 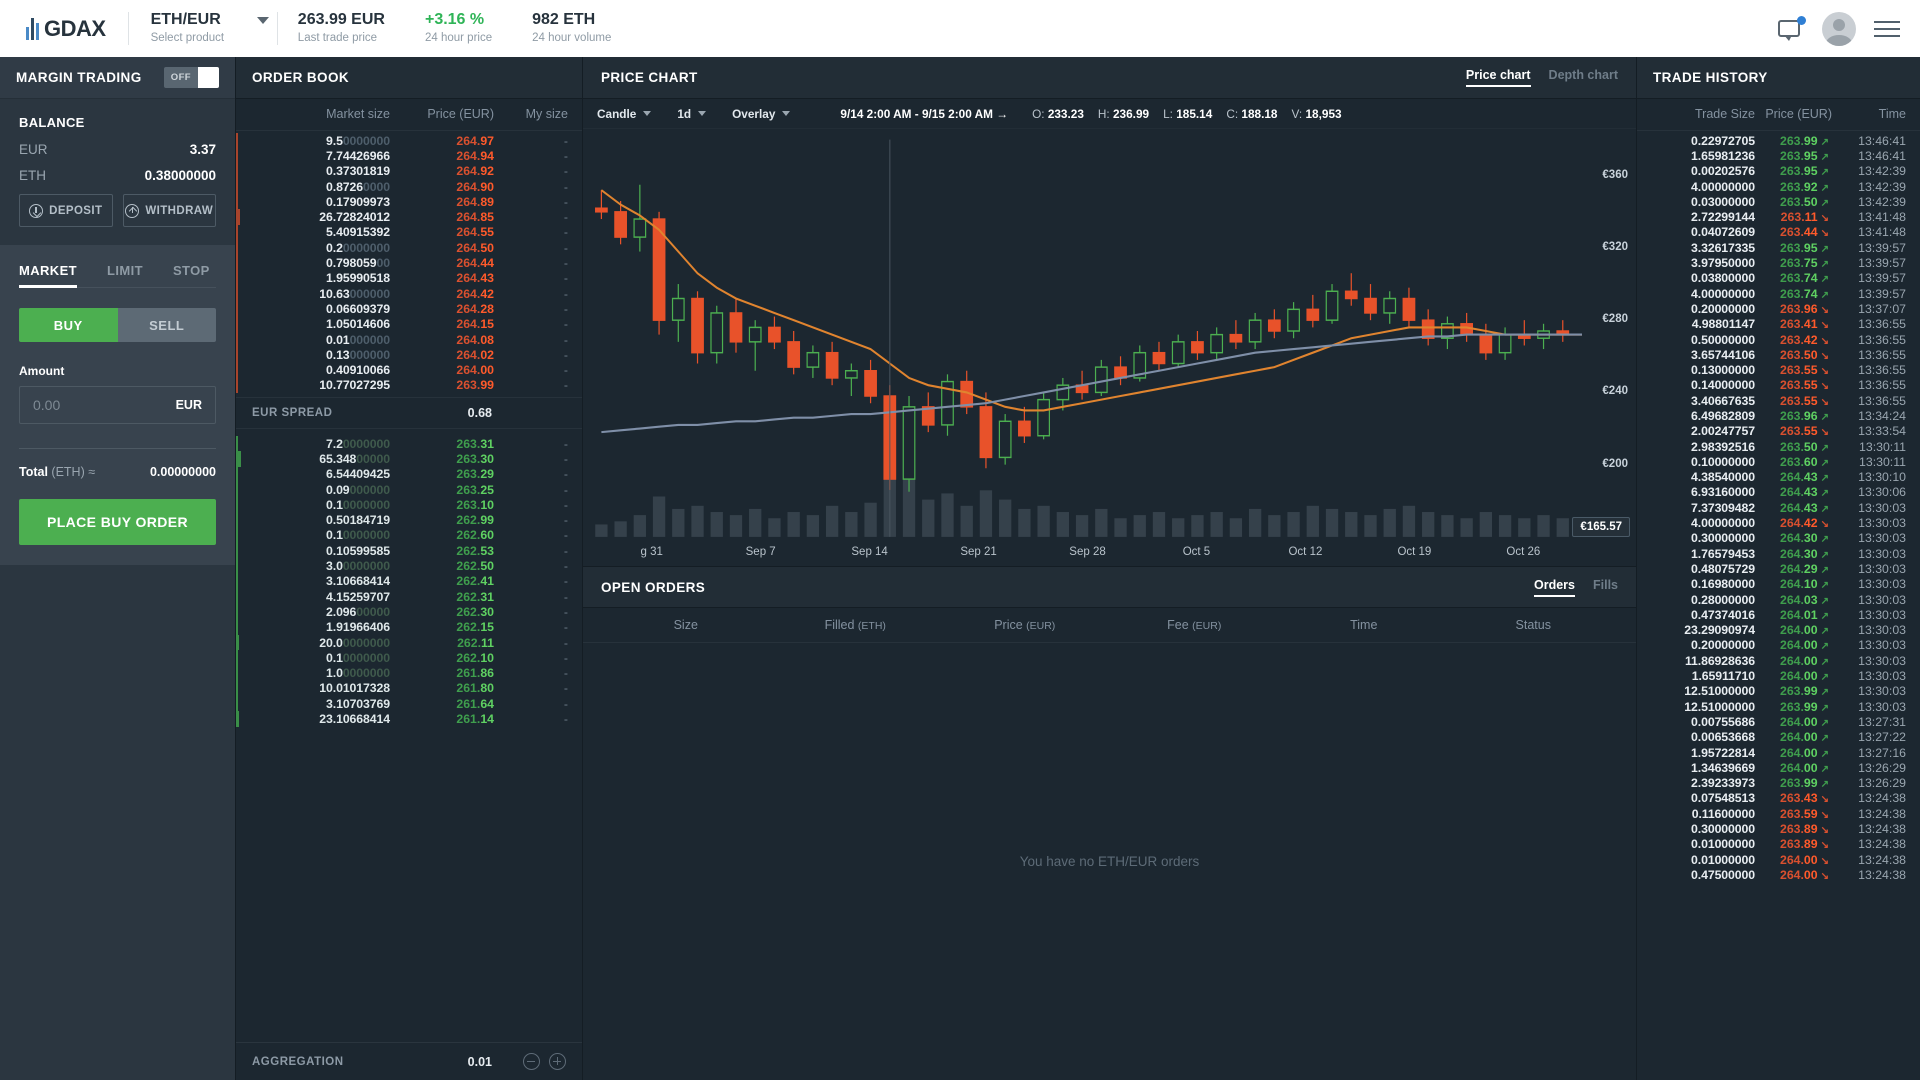 What do you see at coordinates (1804, 752) in the screenshot?
I see `trade-price: 264.00 ↗` at bounding box center [1804, 752].